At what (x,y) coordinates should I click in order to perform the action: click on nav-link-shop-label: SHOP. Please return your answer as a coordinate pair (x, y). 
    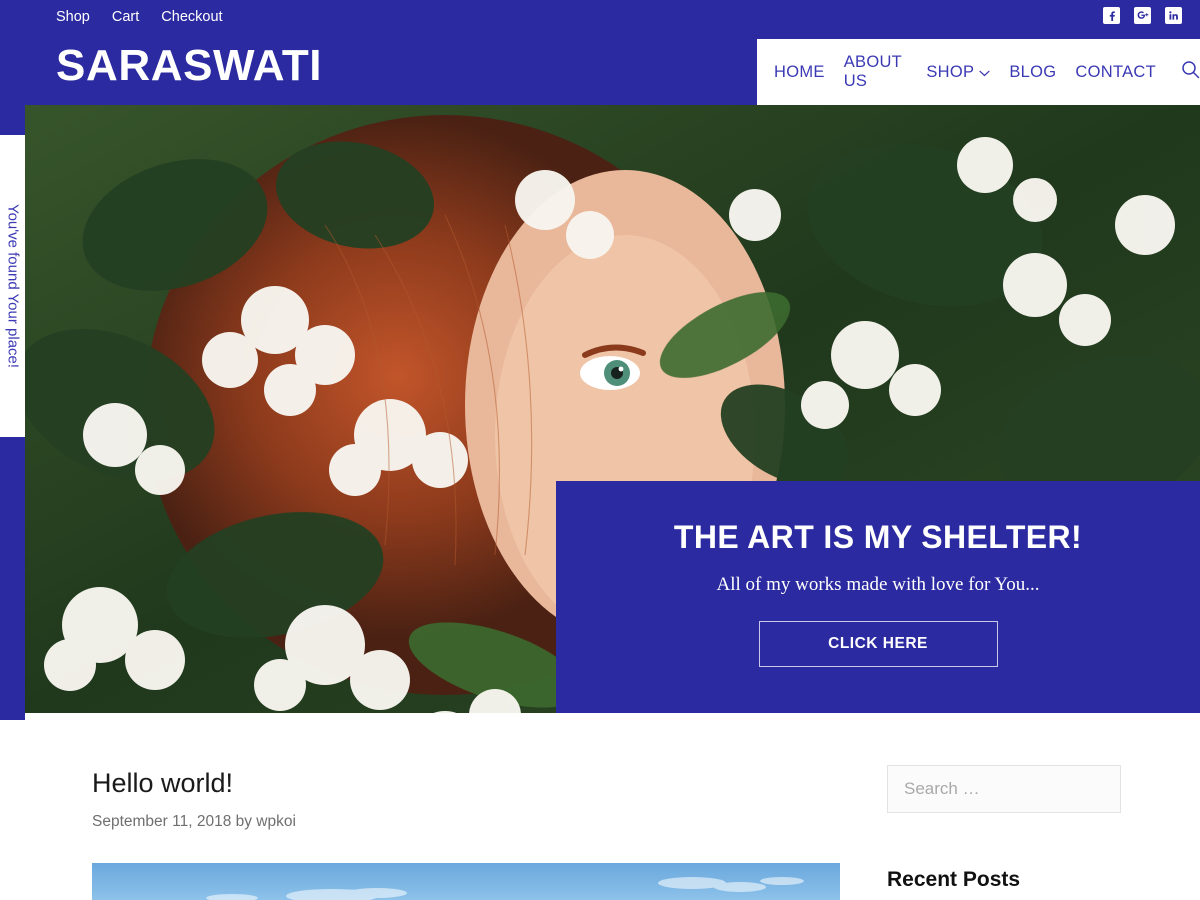
    Looking at the image, I should click on (950, 71).